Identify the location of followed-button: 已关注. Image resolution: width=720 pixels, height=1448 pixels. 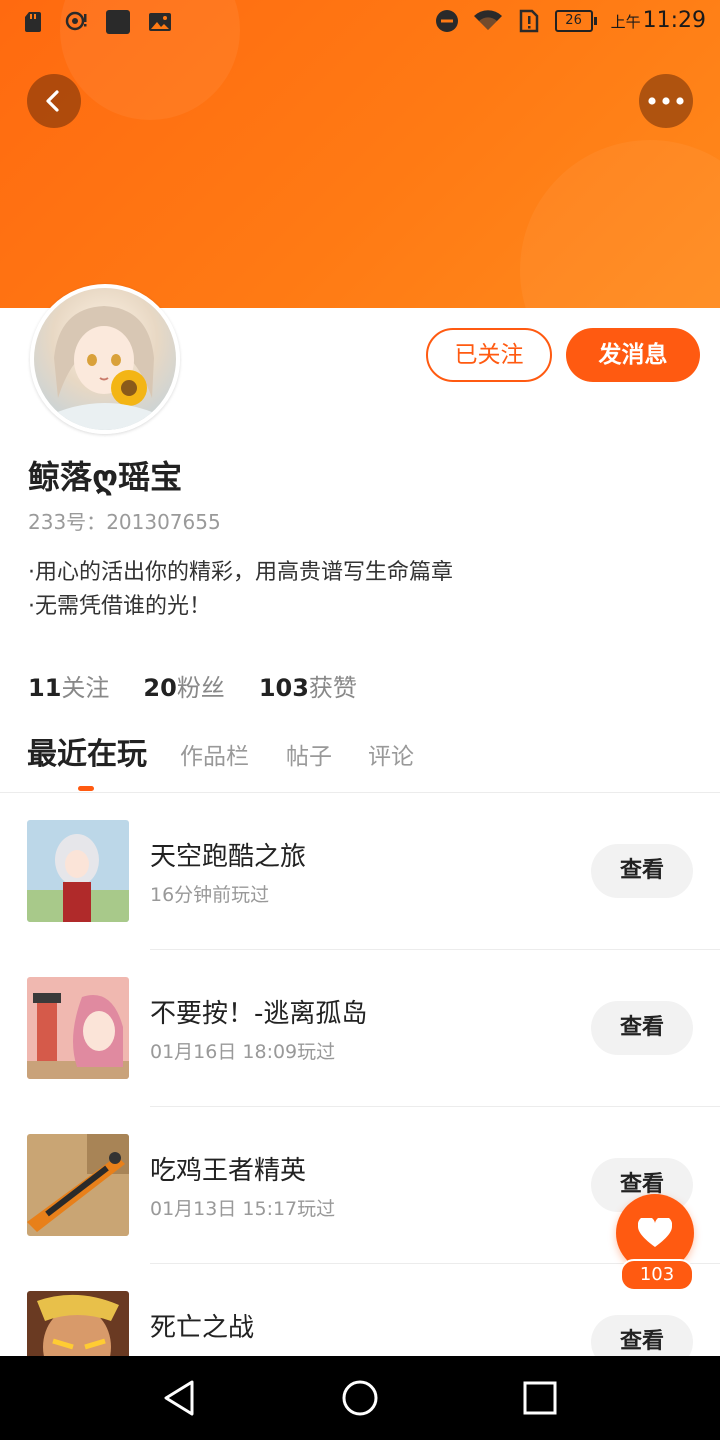
(489, 355).